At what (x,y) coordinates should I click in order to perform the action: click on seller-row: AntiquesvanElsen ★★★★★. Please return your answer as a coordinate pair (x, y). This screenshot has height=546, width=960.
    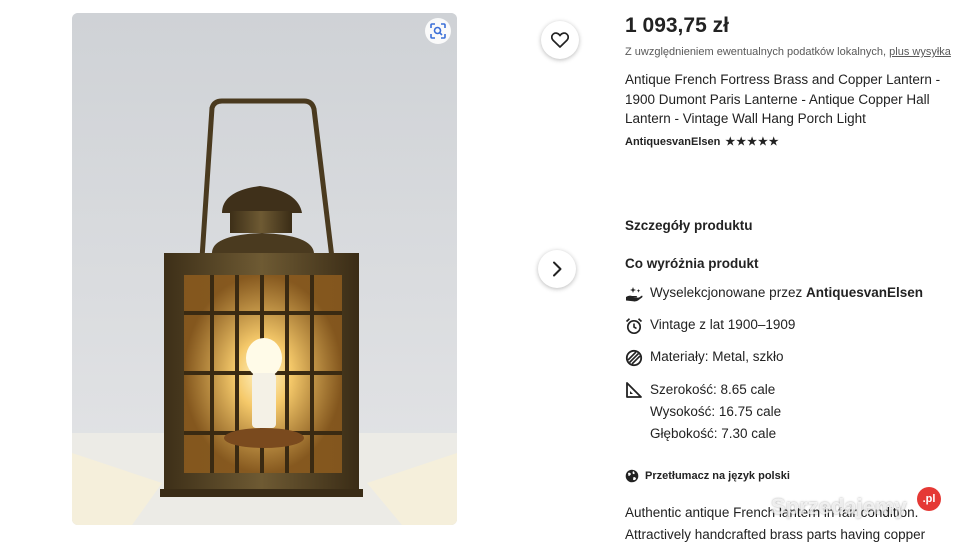
    Looking at the image, I should click on (702, 142).